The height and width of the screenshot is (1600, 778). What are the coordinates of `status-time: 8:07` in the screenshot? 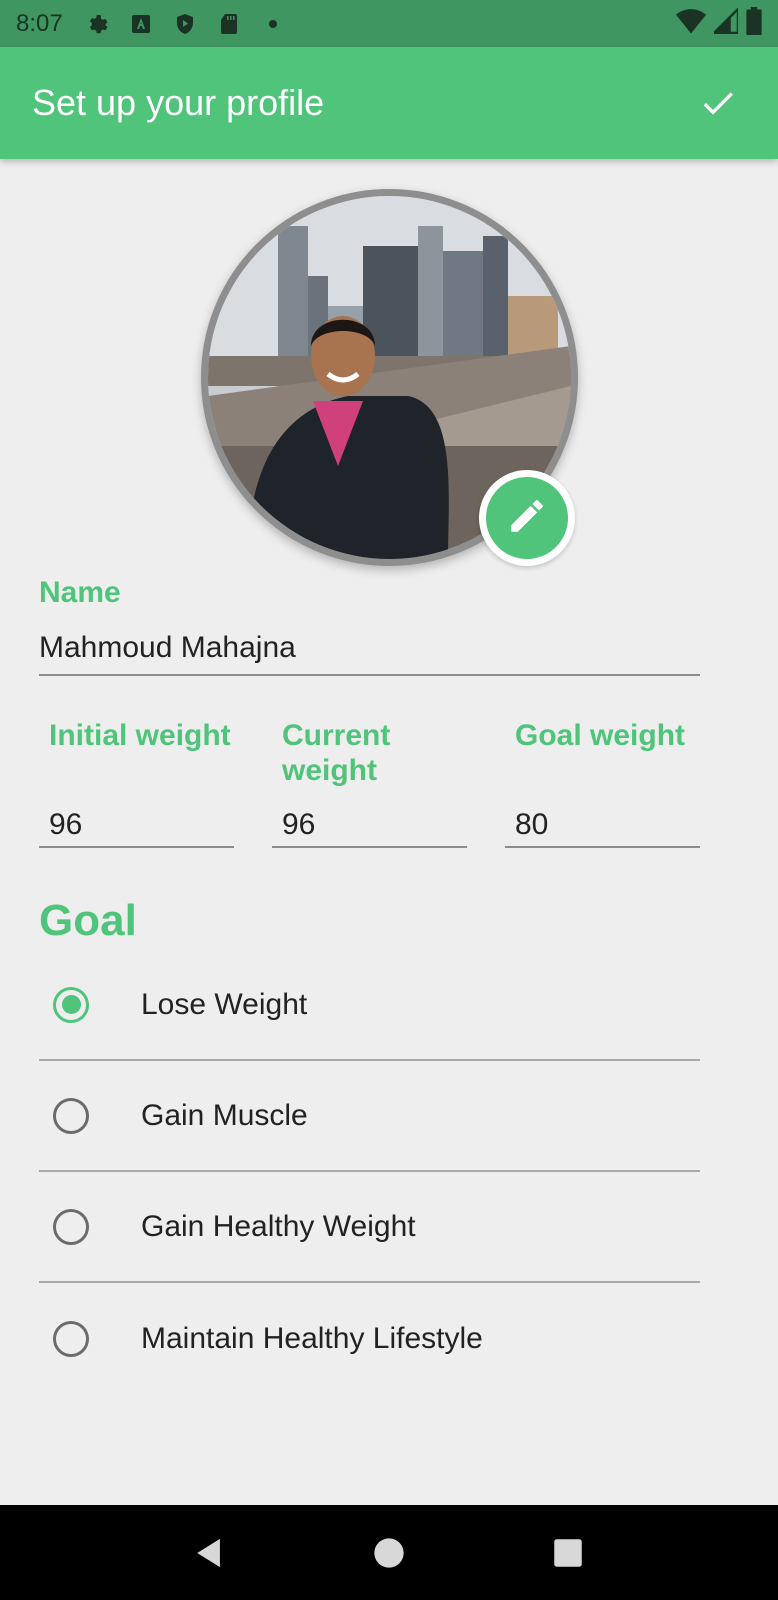 It's located at (39, 23).